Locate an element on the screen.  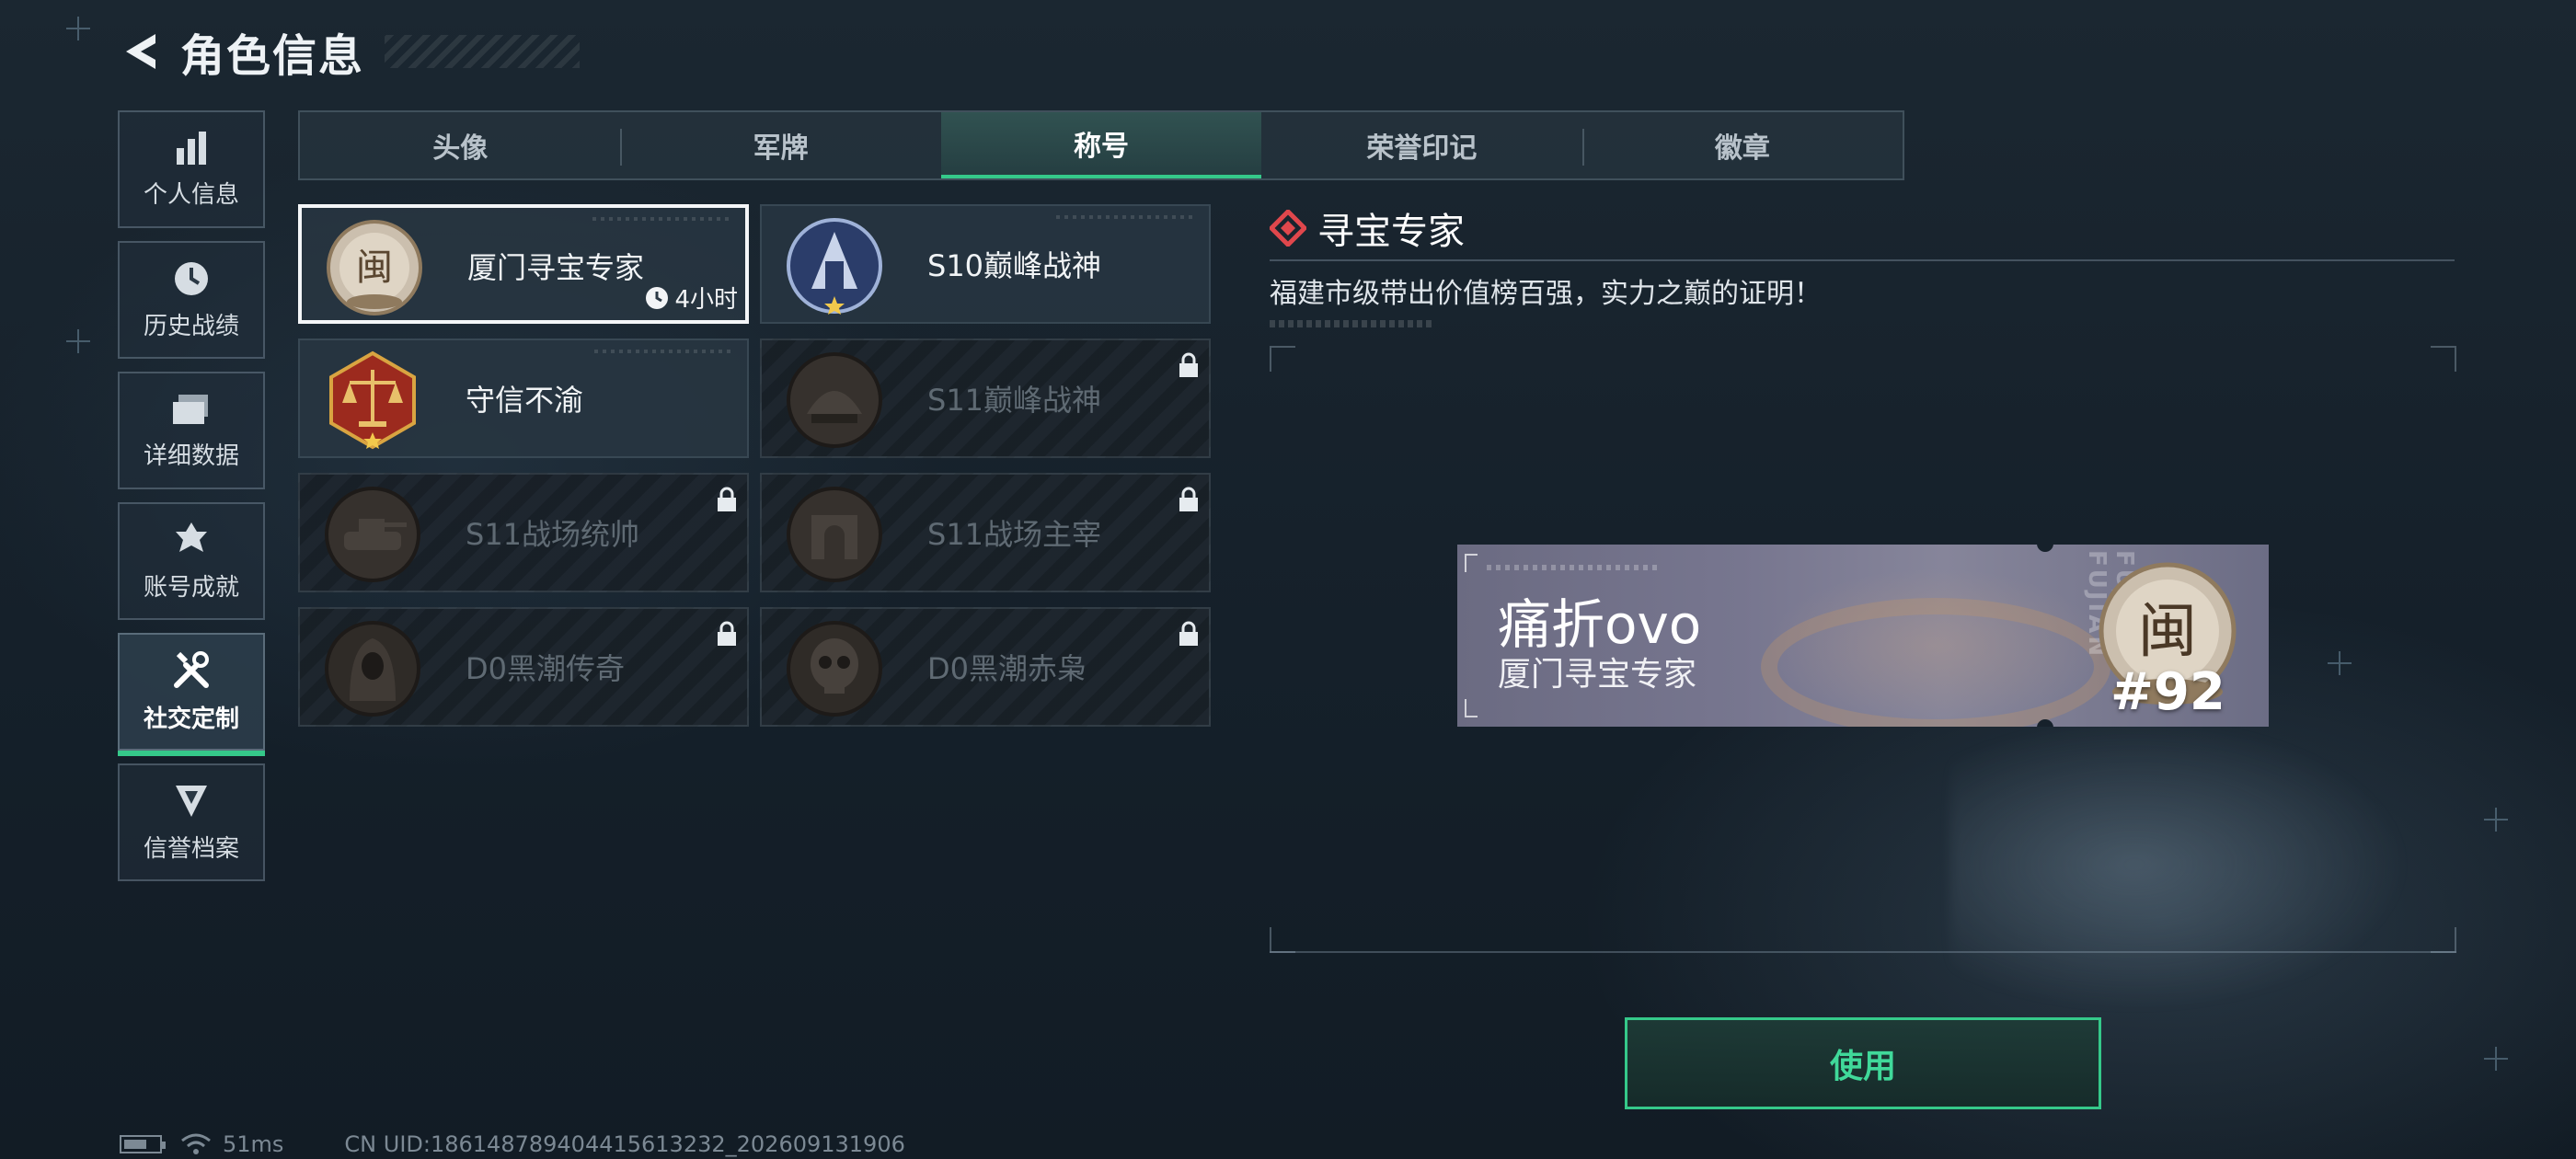
title-name: S11巅峰战神 is located at coordinates (1014, 400).